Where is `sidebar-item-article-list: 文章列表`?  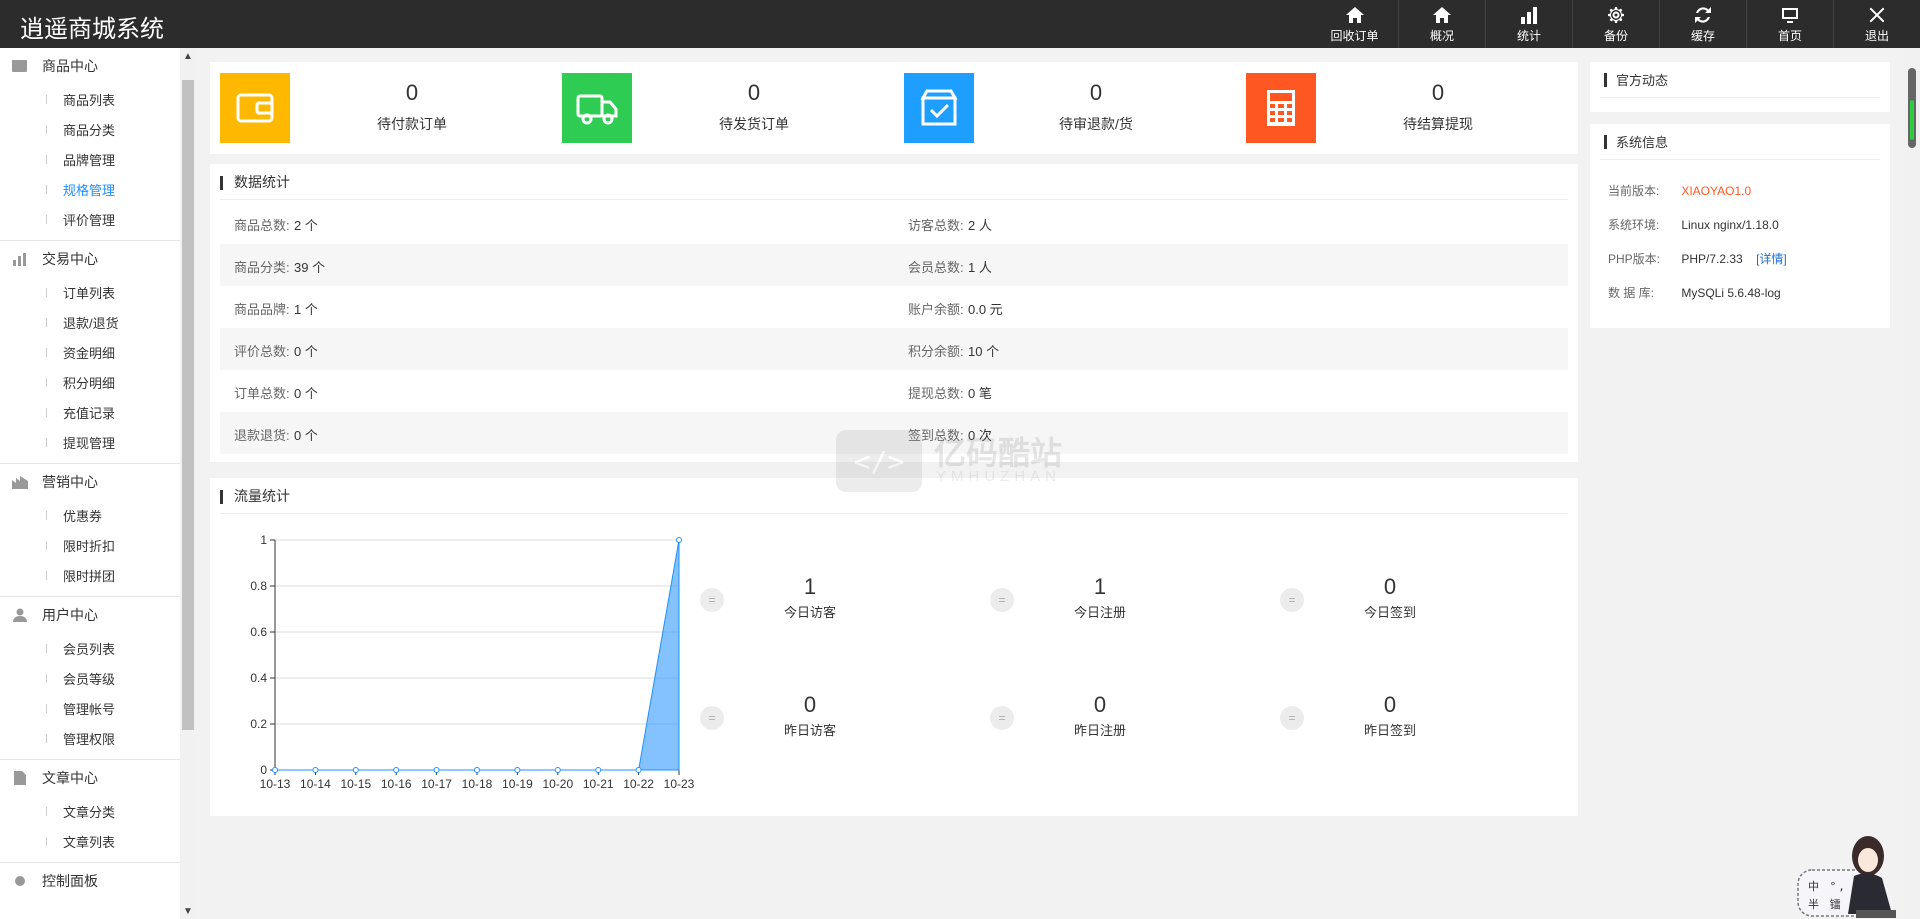
sidebar-item-article-list: 文章列表 is located at coordinates (90, 841).